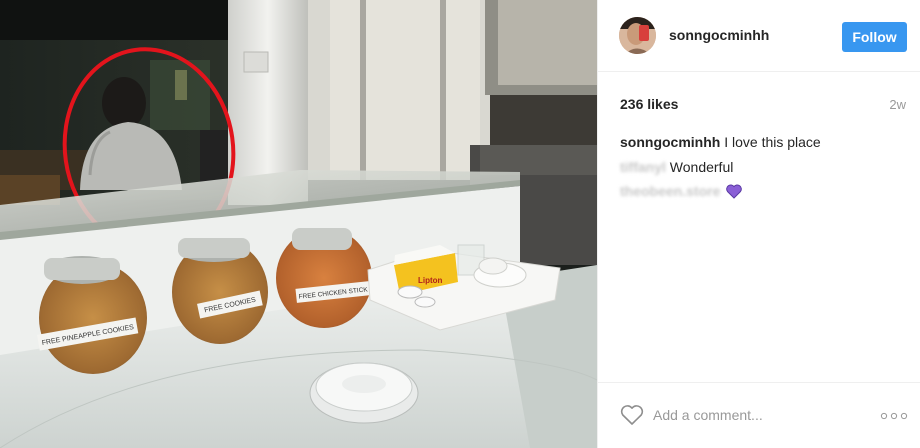  I want to click on ellipsis-icon, so click(894, 415).